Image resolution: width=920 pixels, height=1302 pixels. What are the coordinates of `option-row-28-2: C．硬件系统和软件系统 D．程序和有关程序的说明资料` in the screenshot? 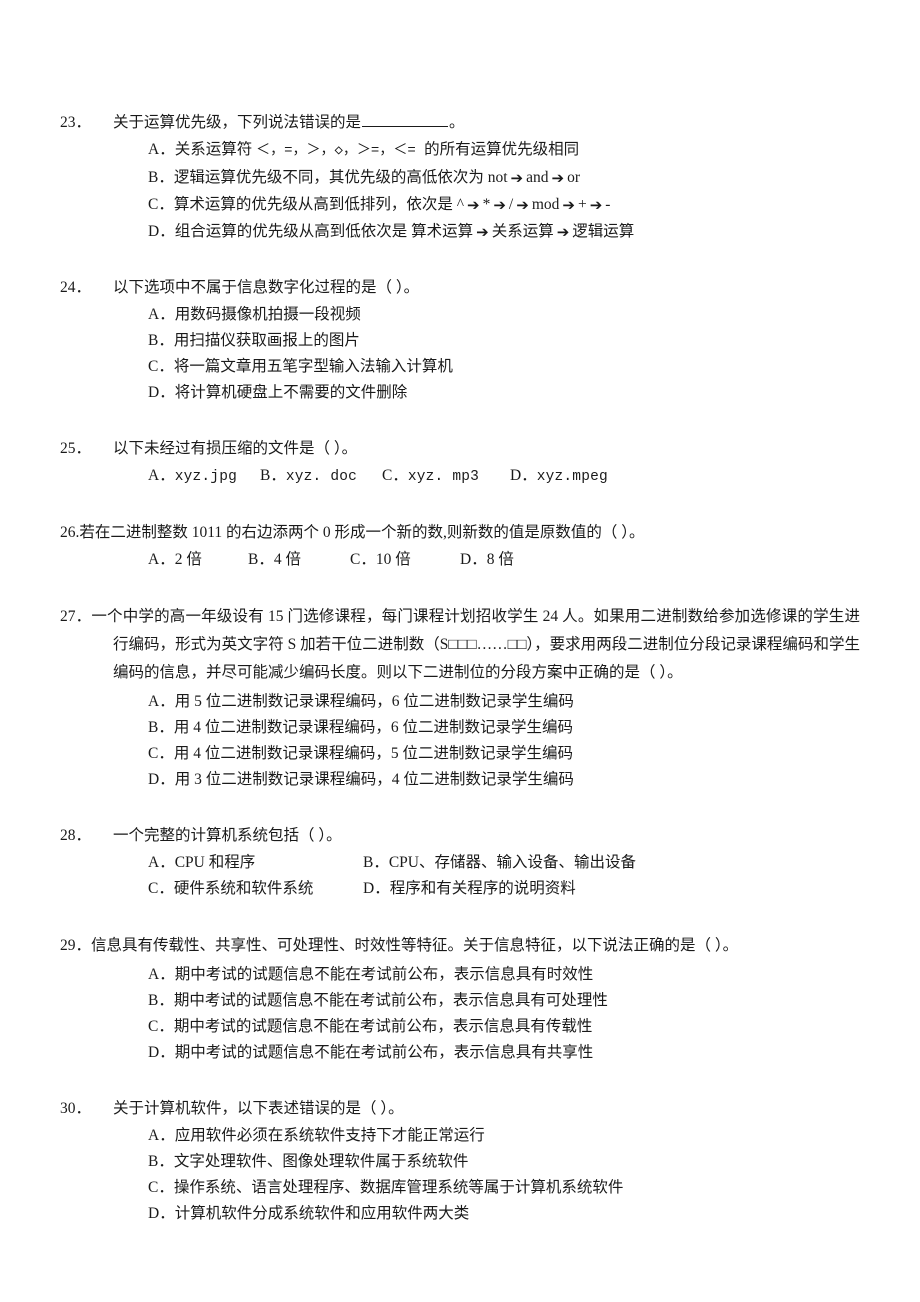 It's located at (460, 889).